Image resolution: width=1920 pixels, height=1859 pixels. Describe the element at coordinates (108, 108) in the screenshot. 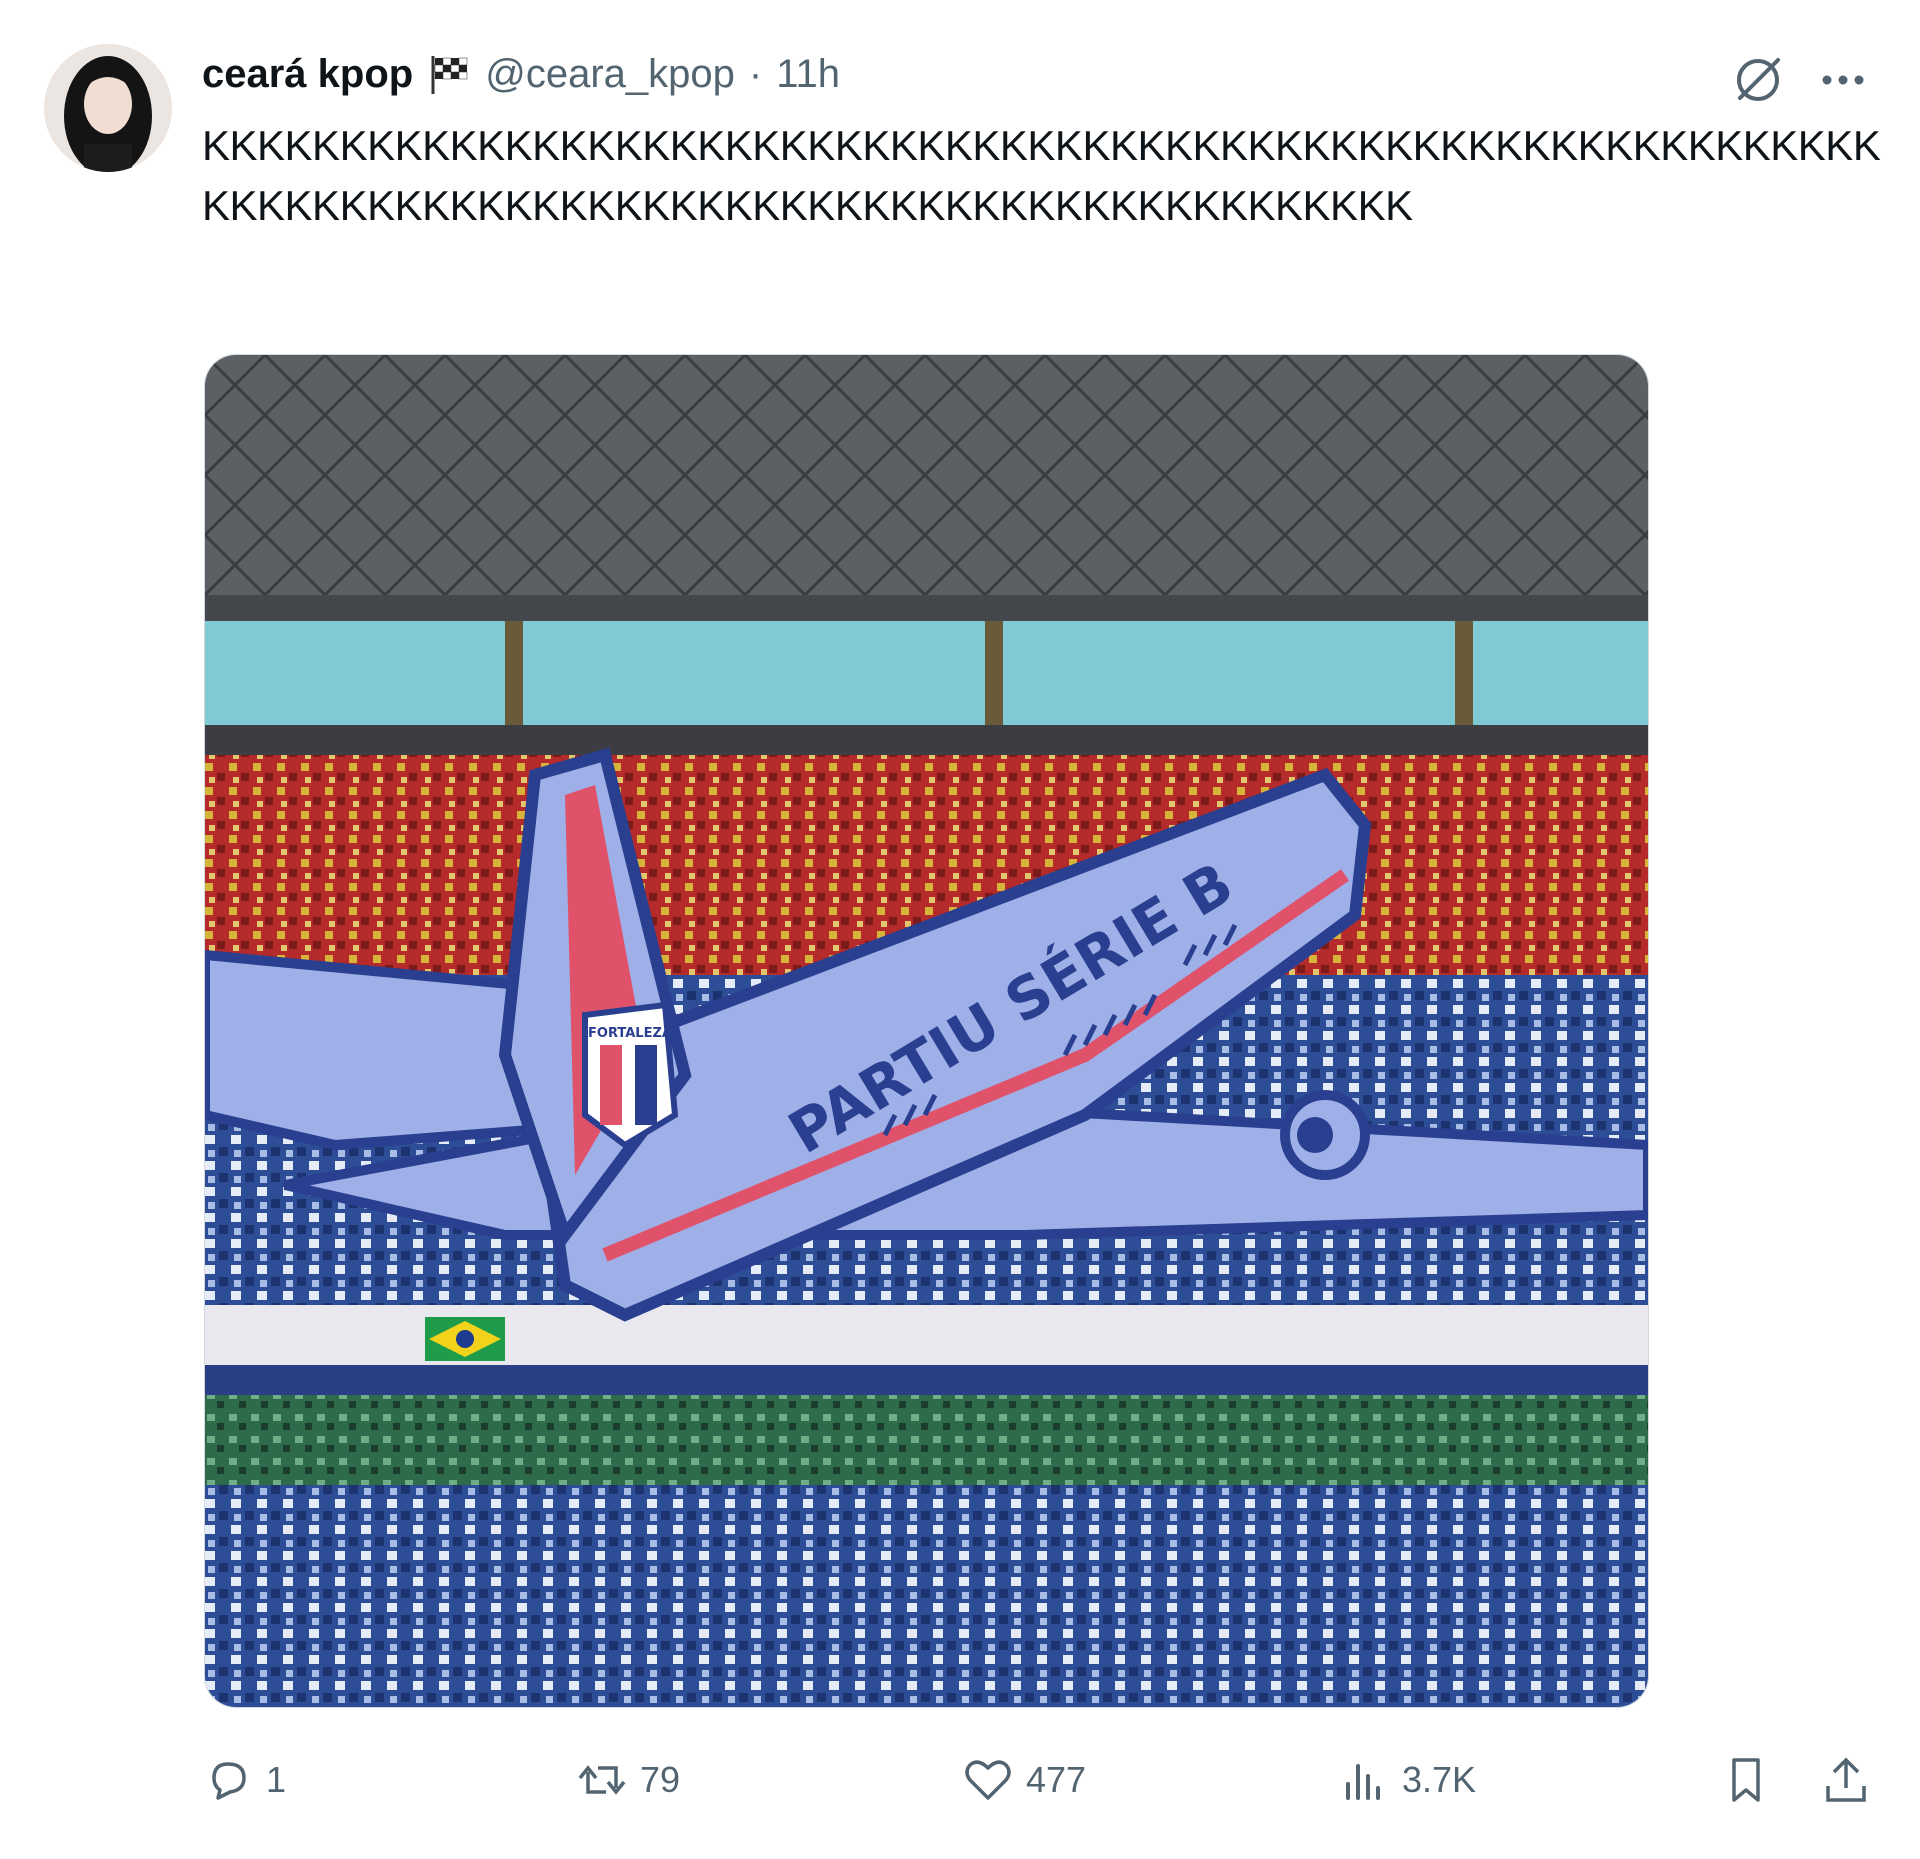

I see `avatar` at that location.